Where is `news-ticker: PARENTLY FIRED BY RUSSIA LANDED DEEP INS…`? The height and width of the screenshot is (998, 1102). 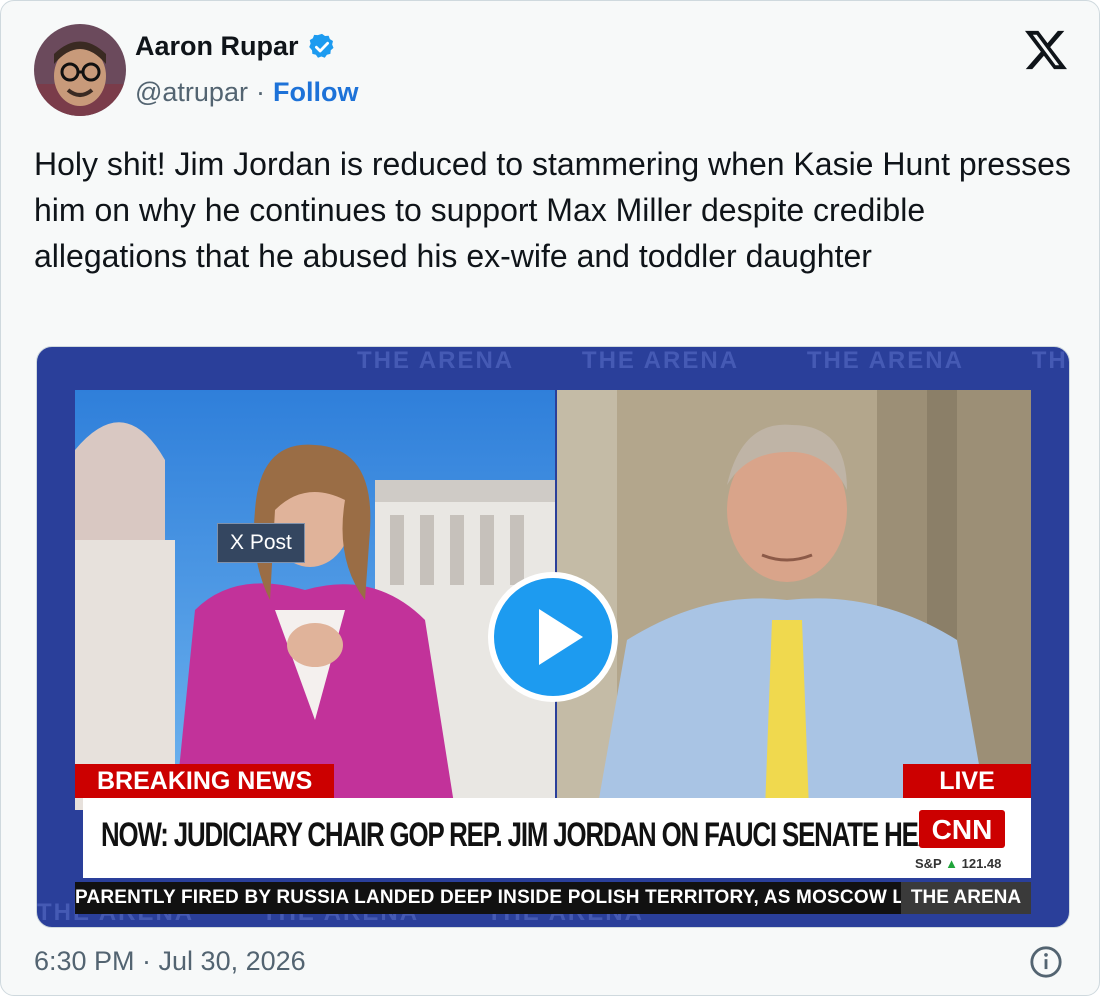
news-ticker: PARENTLY FIRED BY RUSSIA LANDED DEEP INS… is located at coordinates (553, 898).